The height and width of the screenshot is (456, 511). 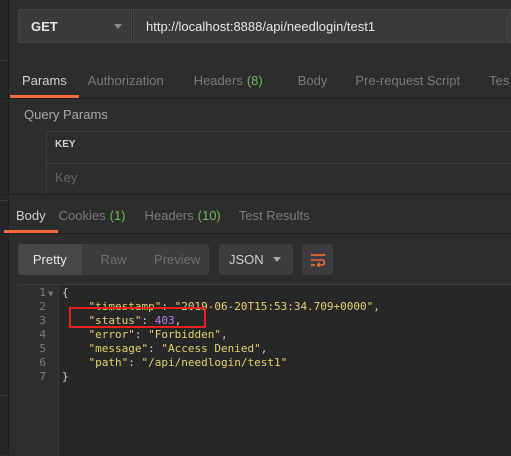 I want to click on line-number: 5, so click(x=42, y=348).